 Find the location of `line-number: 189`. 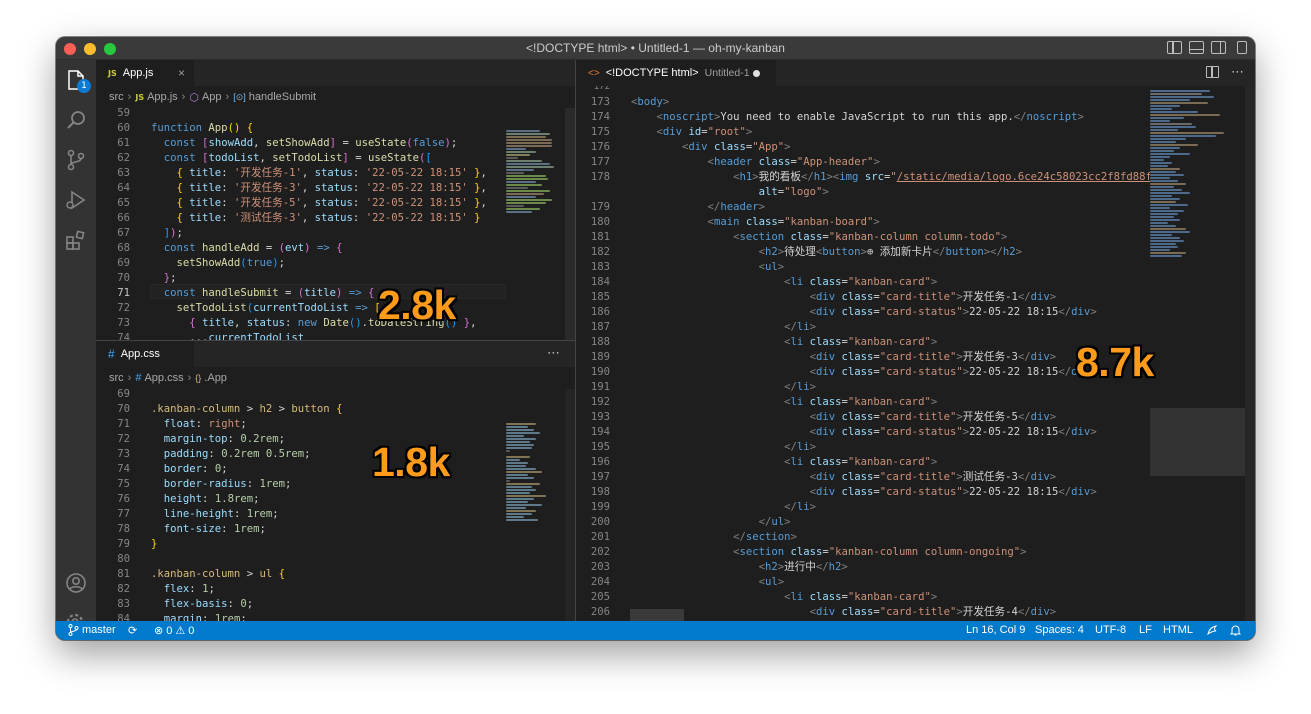

line-number: 189 is located at coordinates (600, 357).